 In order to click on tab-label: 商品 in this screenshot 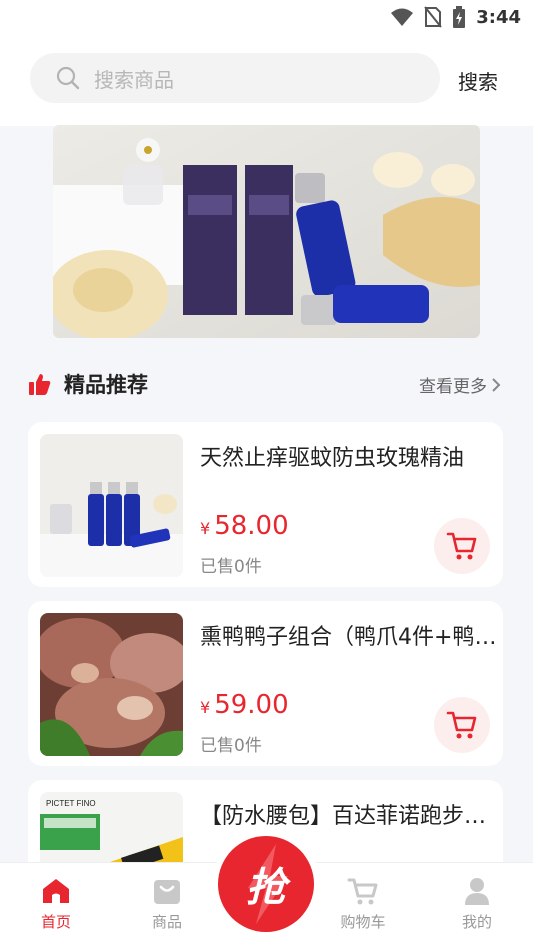, I will do `click(166, 922)`.